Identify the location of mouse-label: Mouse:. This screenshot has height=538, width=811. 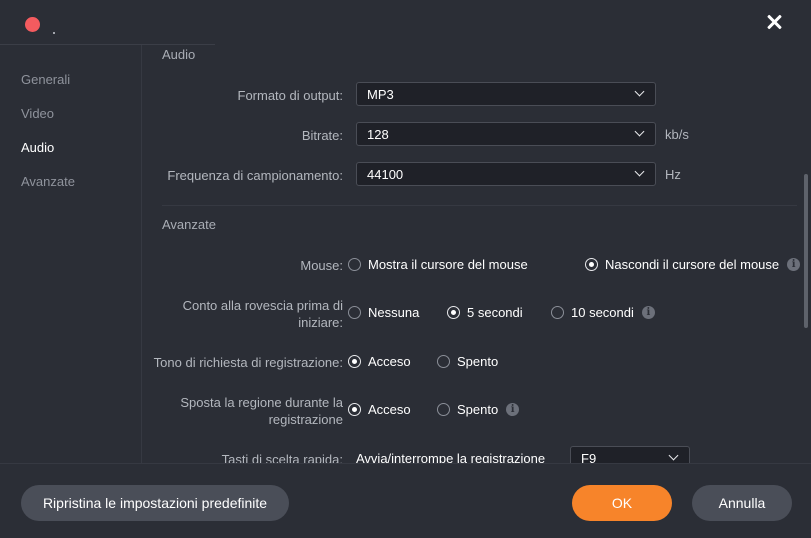
(321, 265).